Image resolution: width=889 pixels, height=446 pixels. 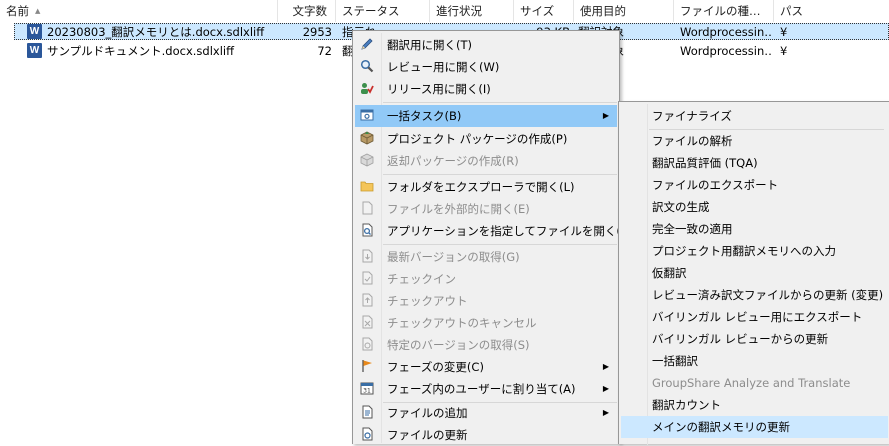 What do you see at coordinates (486, 323) in the screenshot?
I see `menu-item-cancel-checkout: チェックアウトのキャンセル` at bounding box center [486, 323].